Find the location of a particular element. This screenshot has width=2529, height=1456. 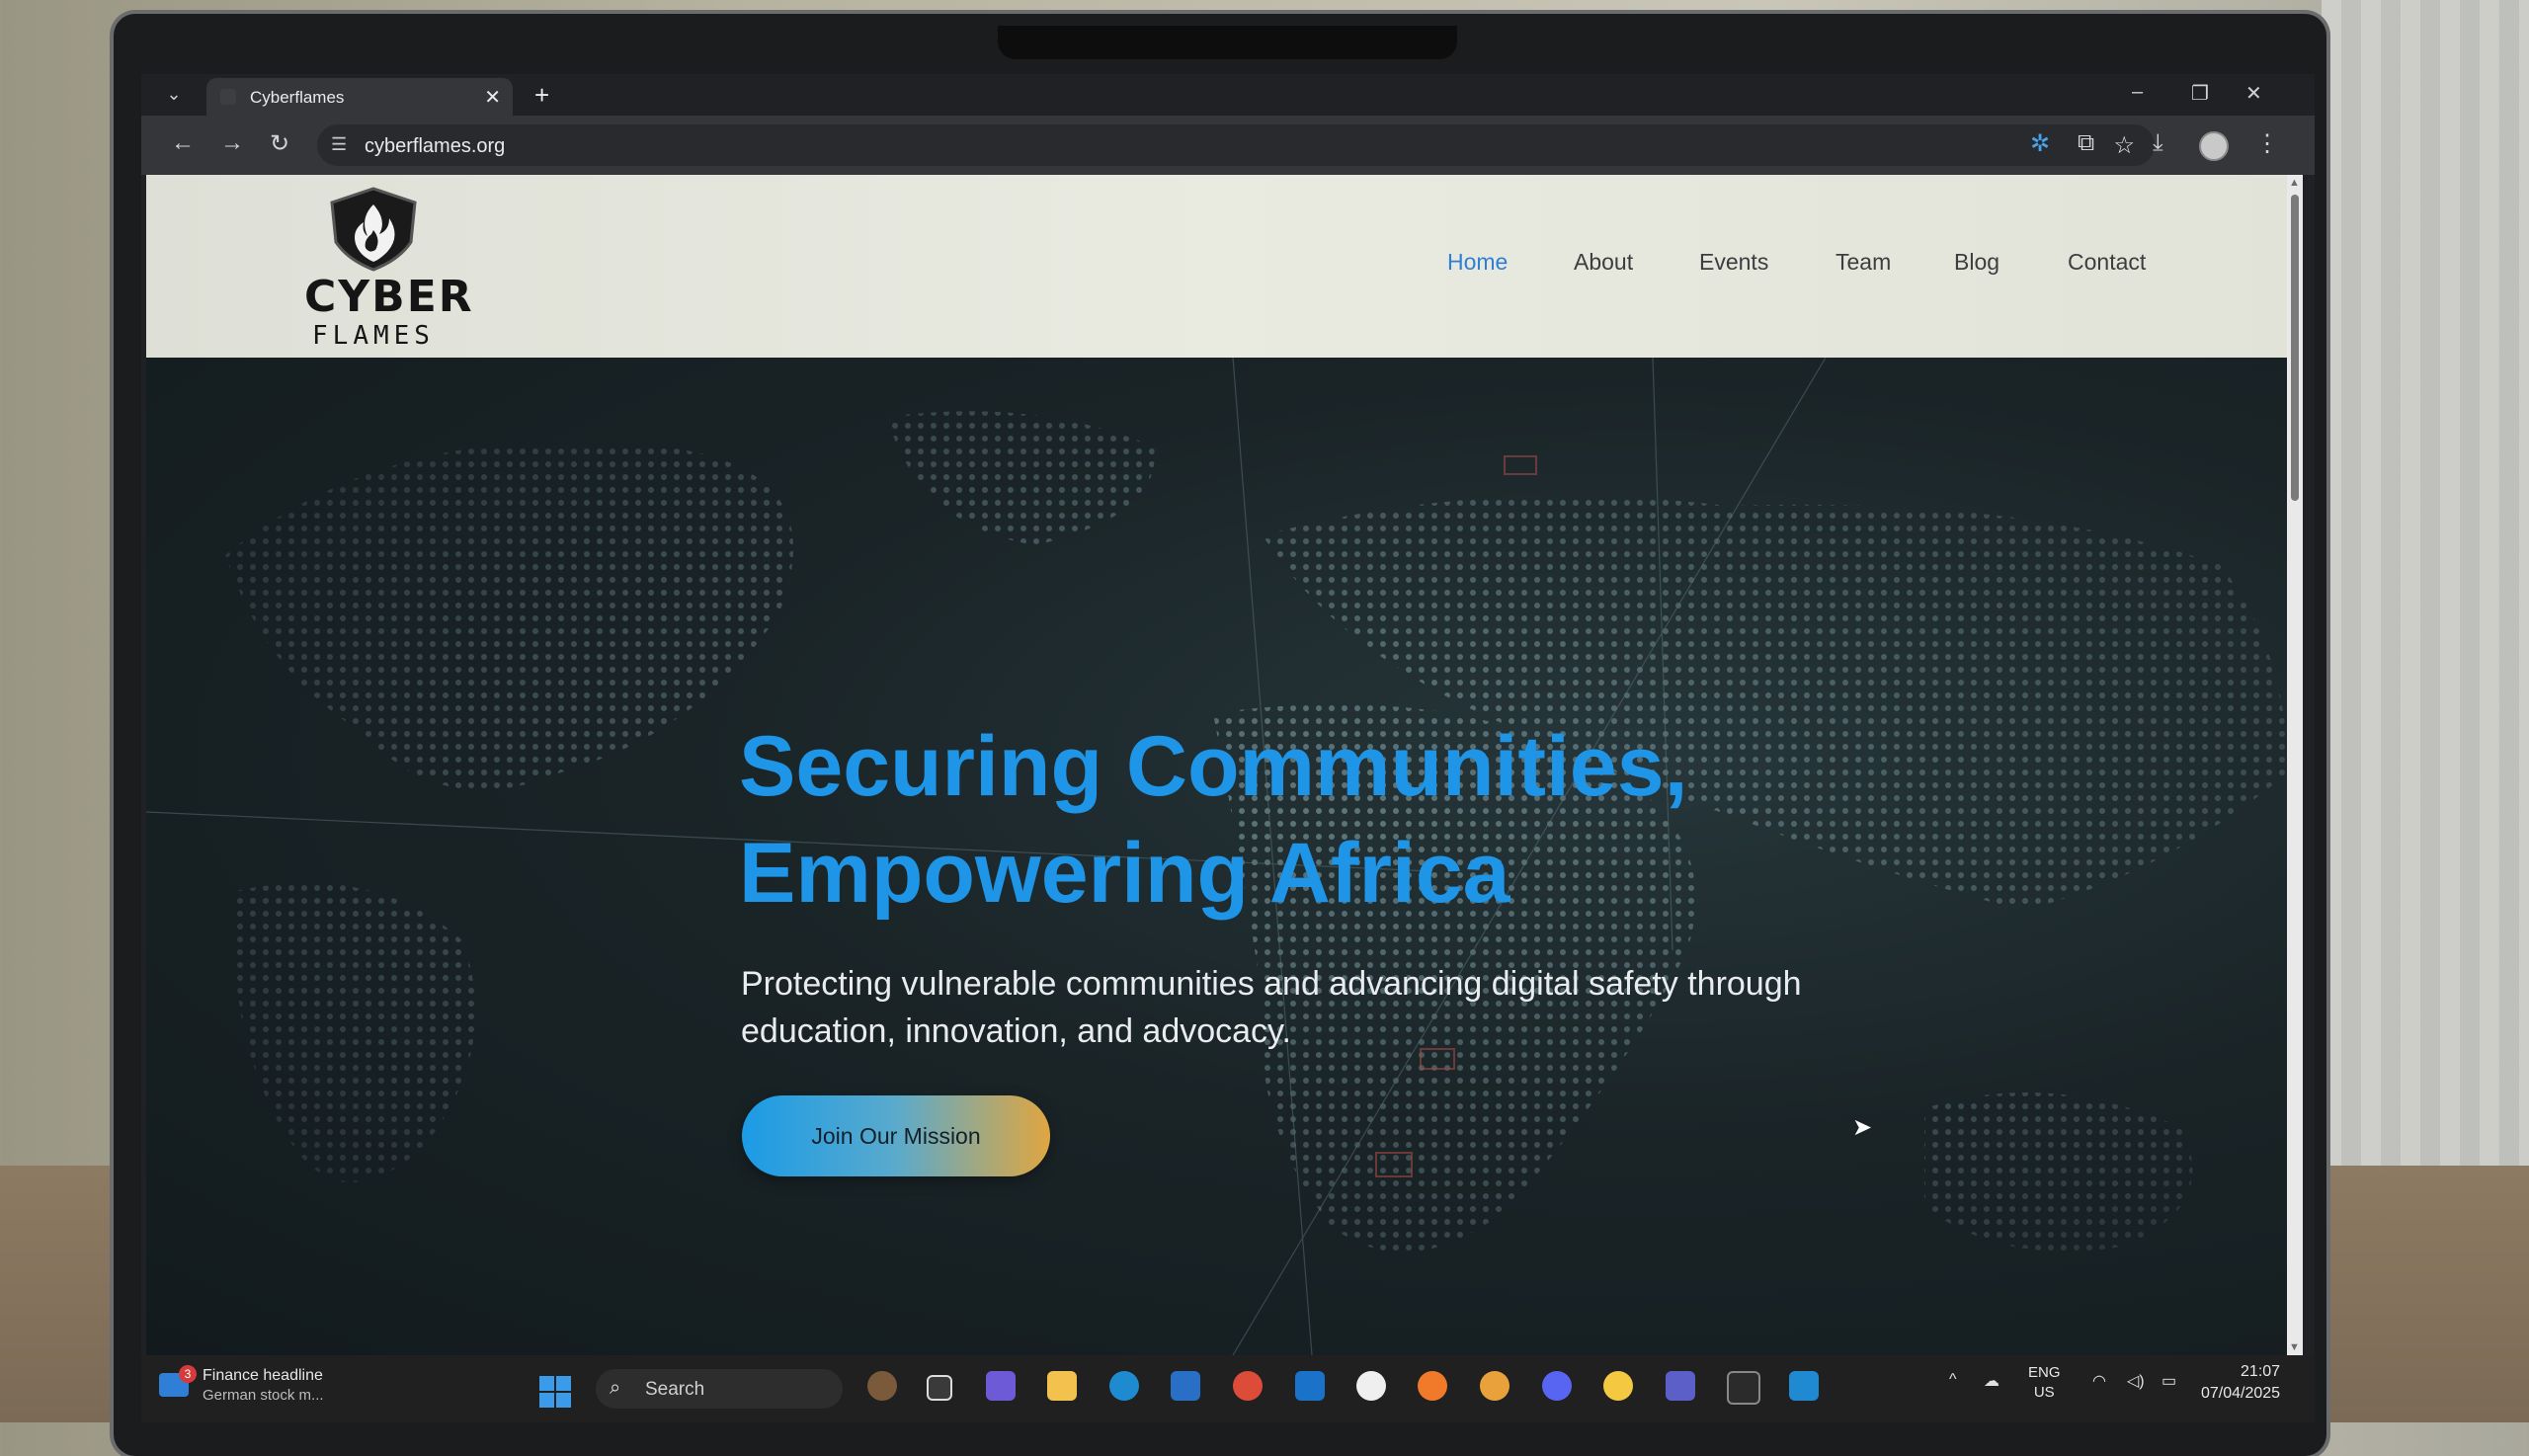

chrome-profile-icon is located at coordinates (1494, 1386).